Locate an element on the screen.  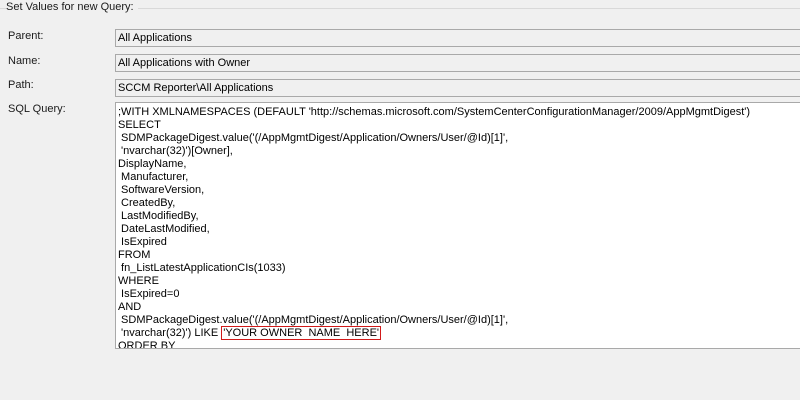
sql-line-text: CreatedBy, is located at coordinates (147, 203).